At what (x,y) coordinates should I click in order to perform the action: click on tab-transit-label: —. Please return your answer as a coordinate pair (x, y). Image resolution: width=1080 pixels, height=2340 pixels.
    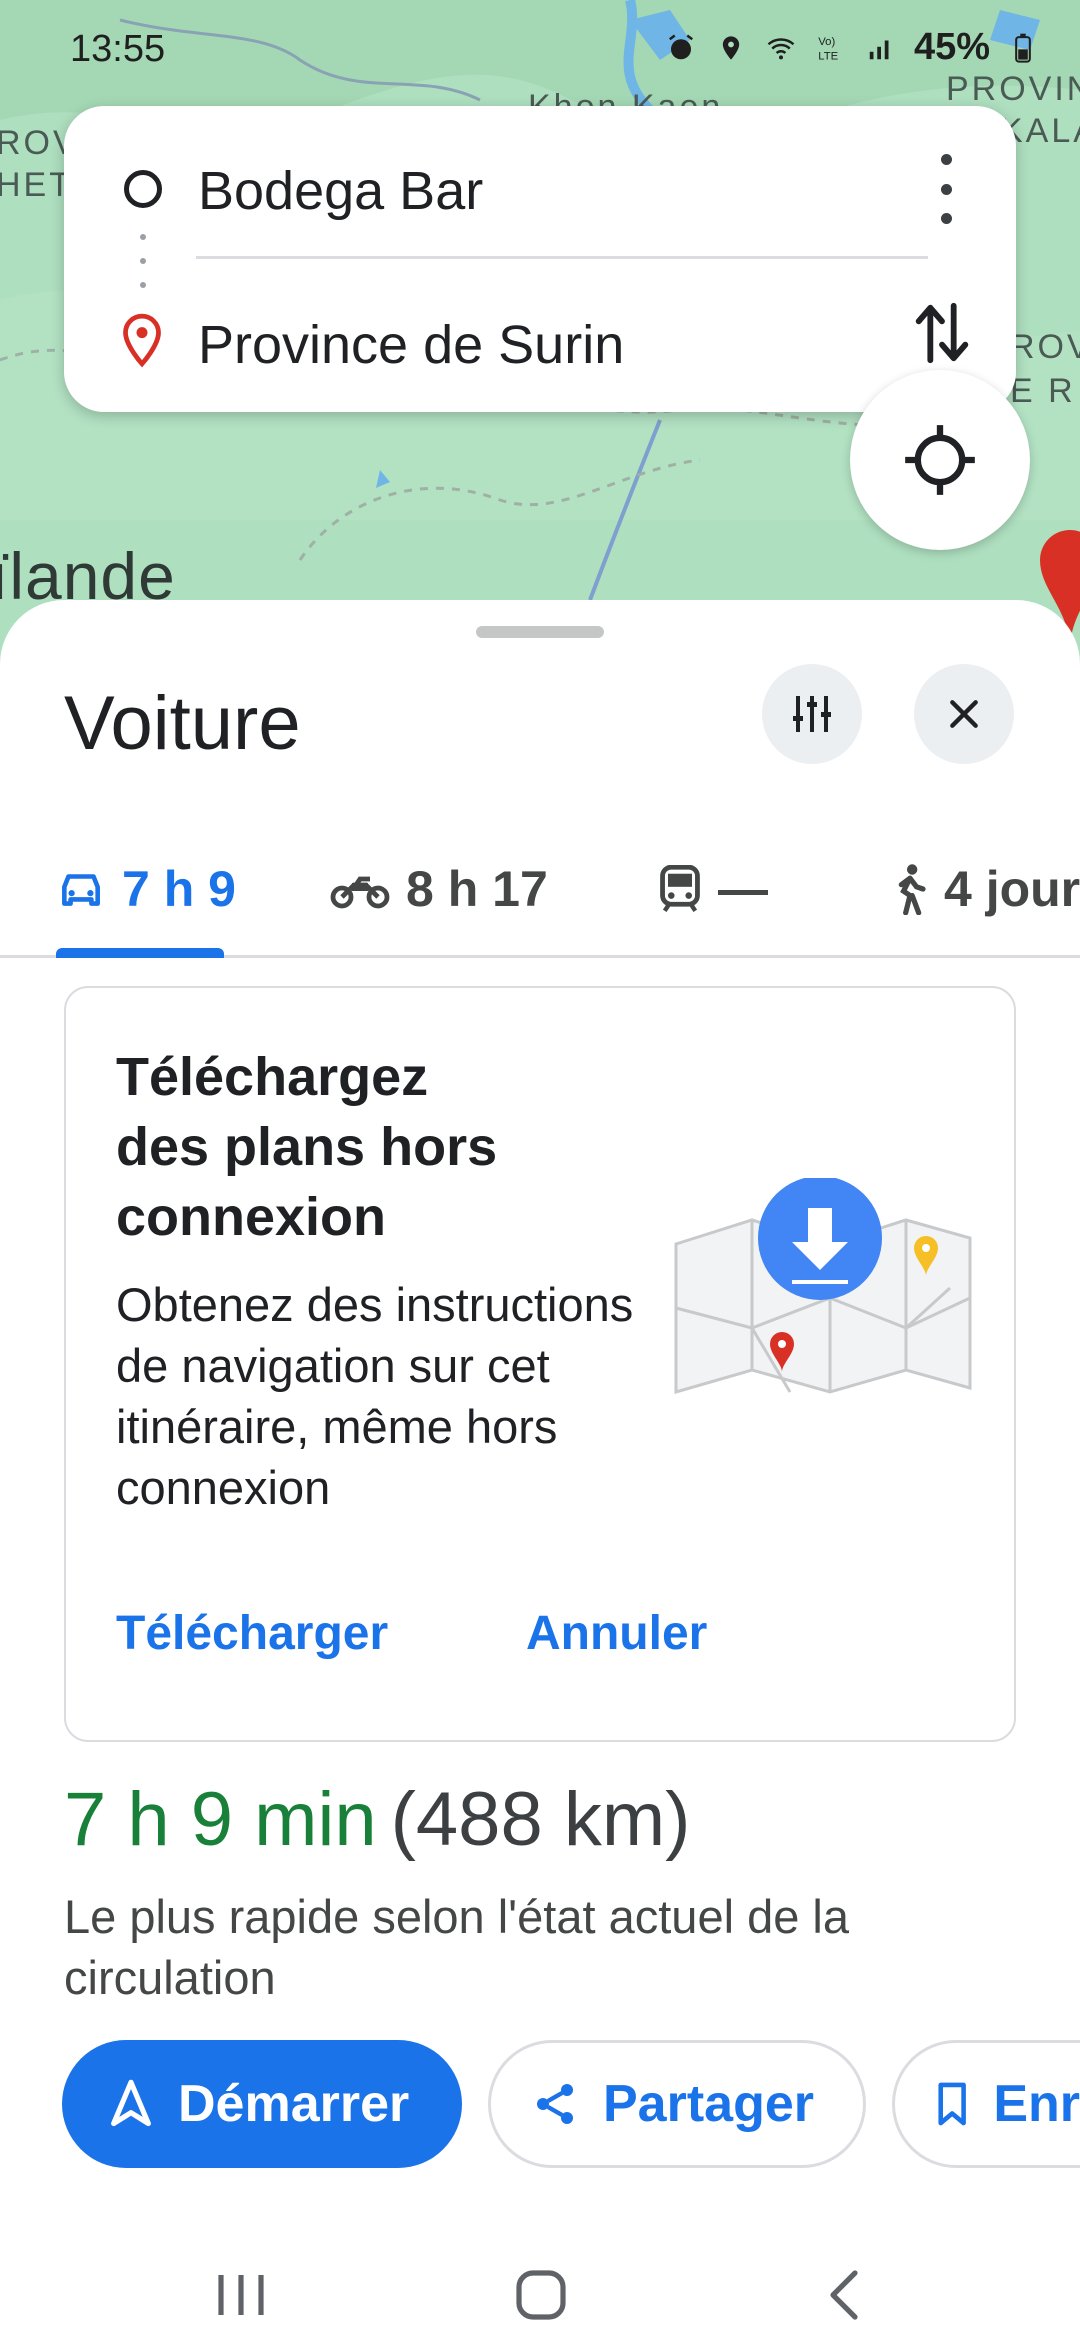
    Looking at the image, I should click on (743, 889).